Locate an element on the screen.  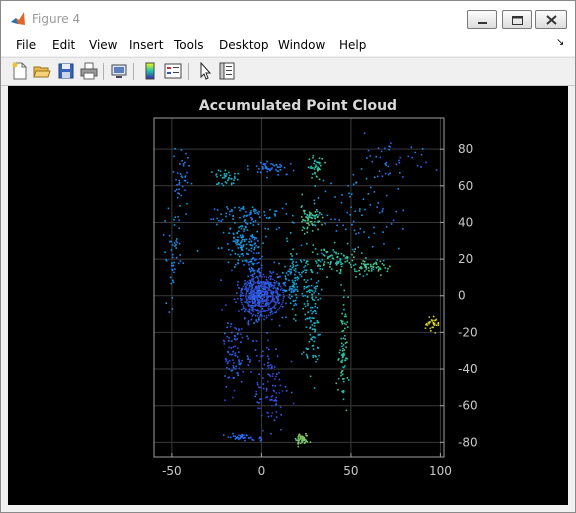
close-button is located at coordinates (551, 19).